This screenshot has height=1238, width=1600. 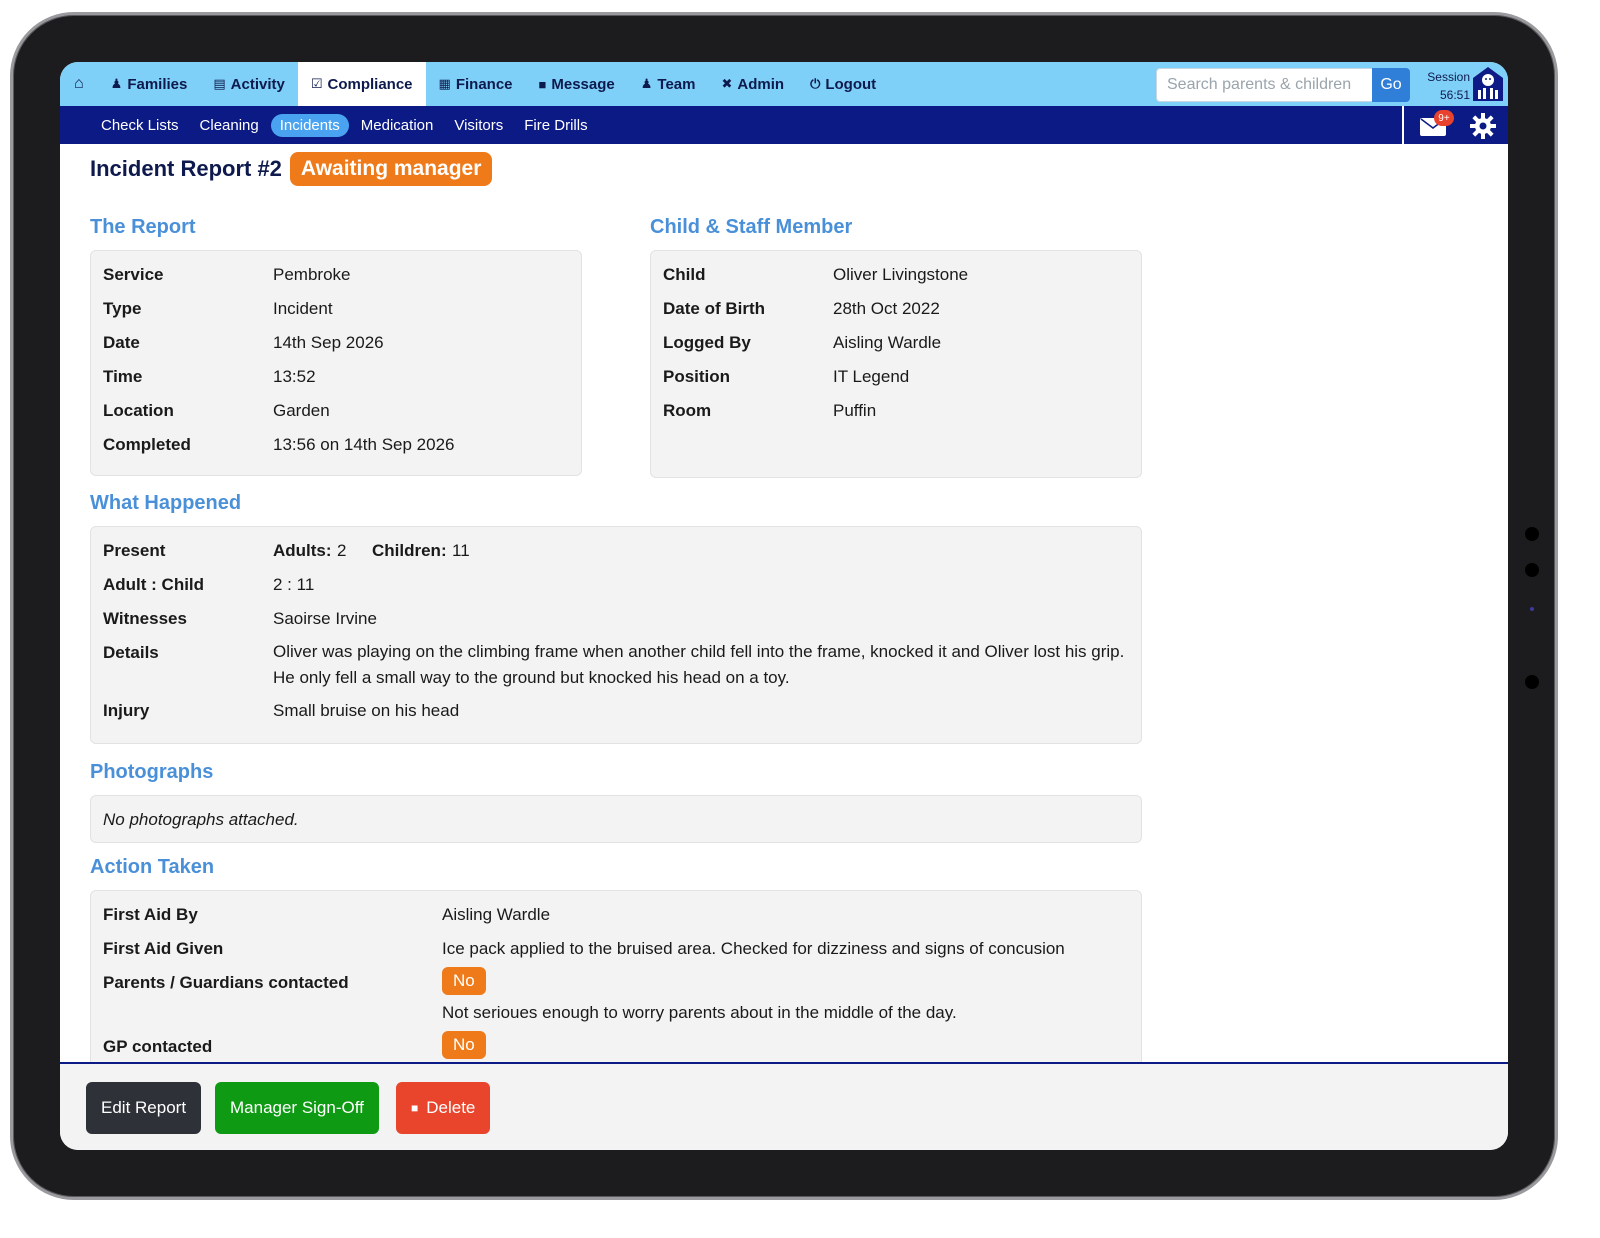 What do you see at coordinates (140, 125) in the screenshot?
I see `subnav-check-lists: Check Lists` at bounding box center [140, 125].